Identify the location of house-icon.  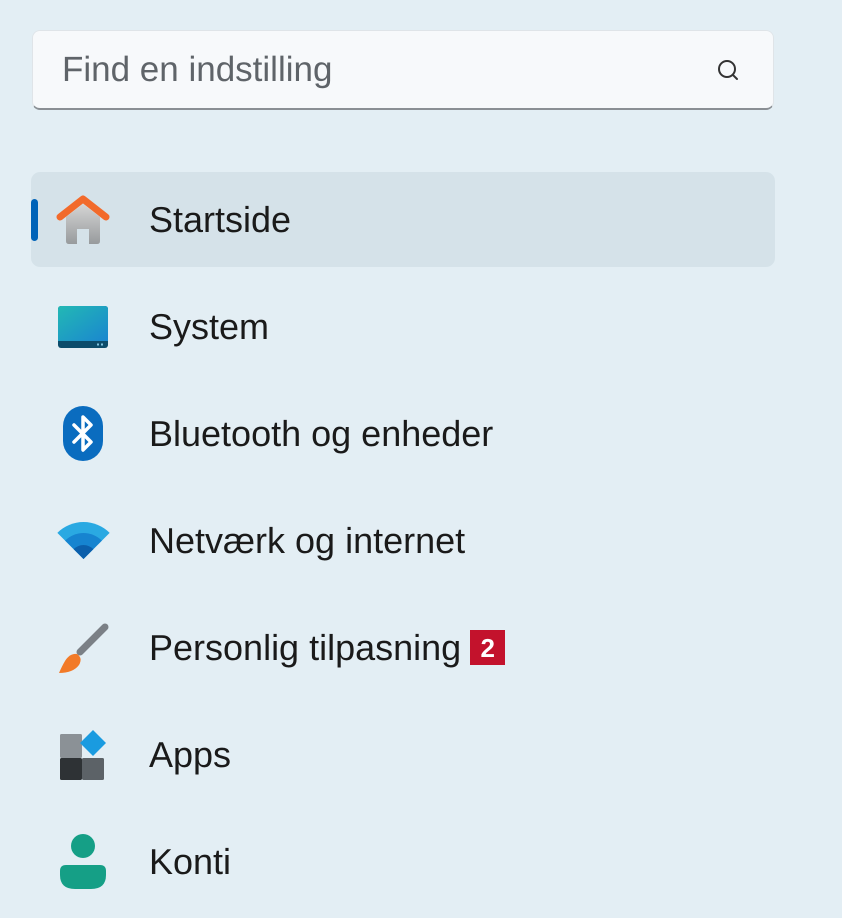
(83, 219).